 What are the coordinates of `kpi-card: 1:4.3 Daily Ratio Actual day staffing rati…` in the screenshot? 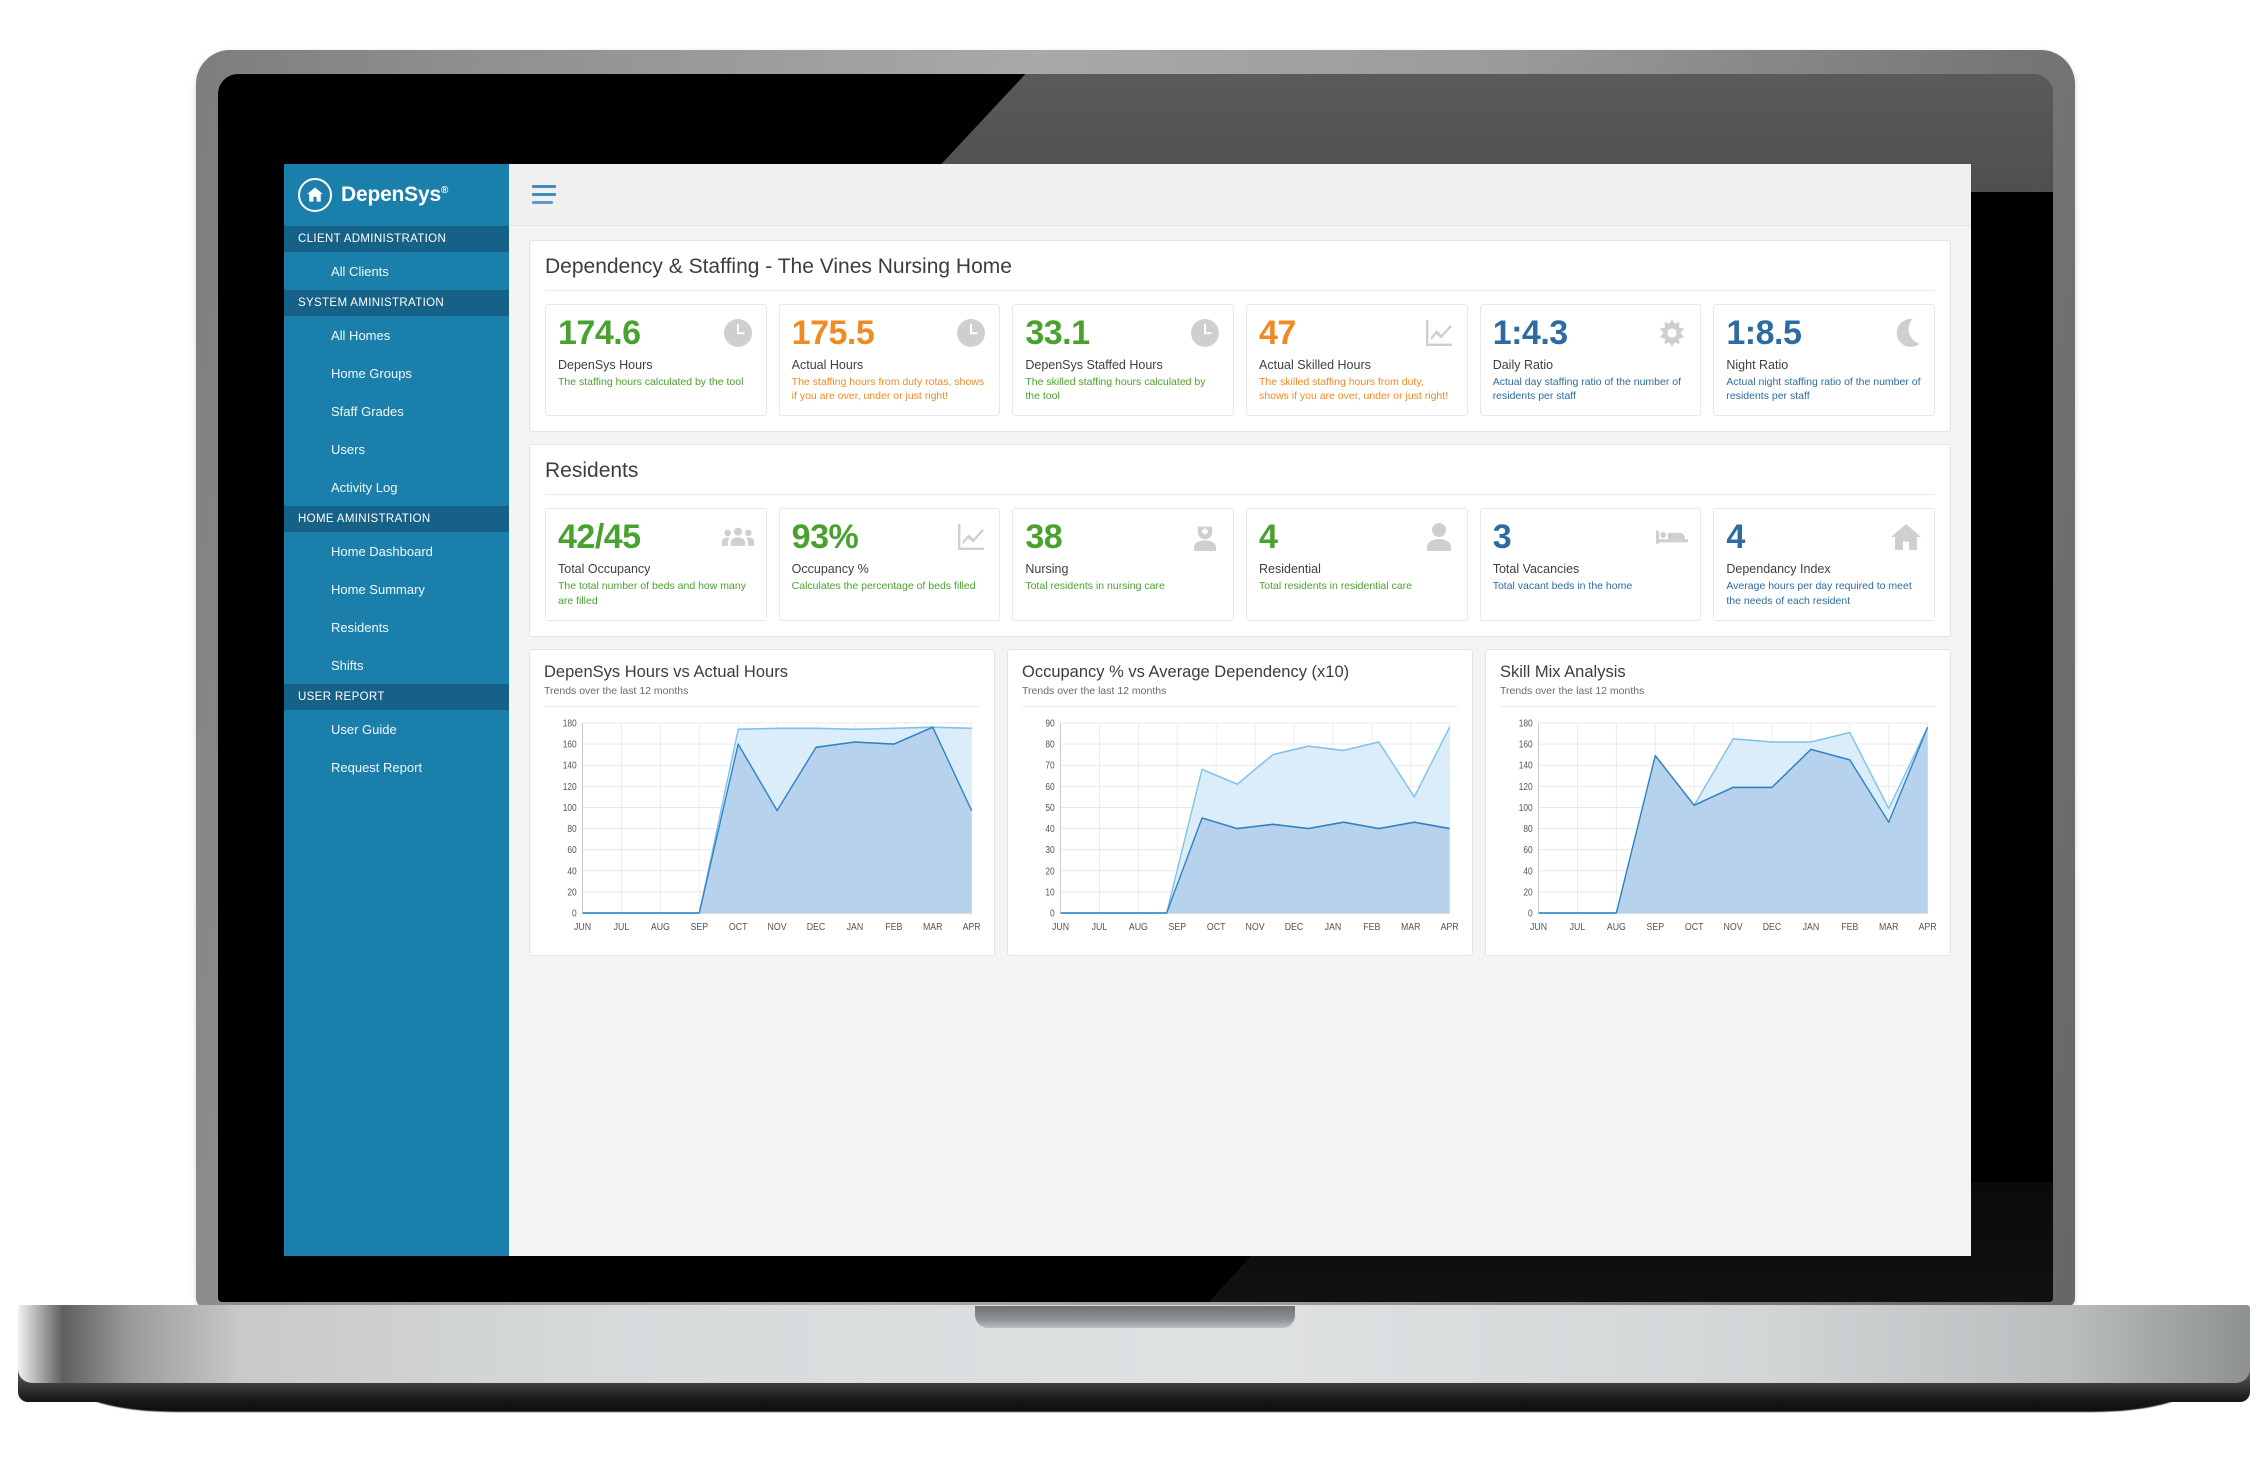 It's located at (1590, 360).